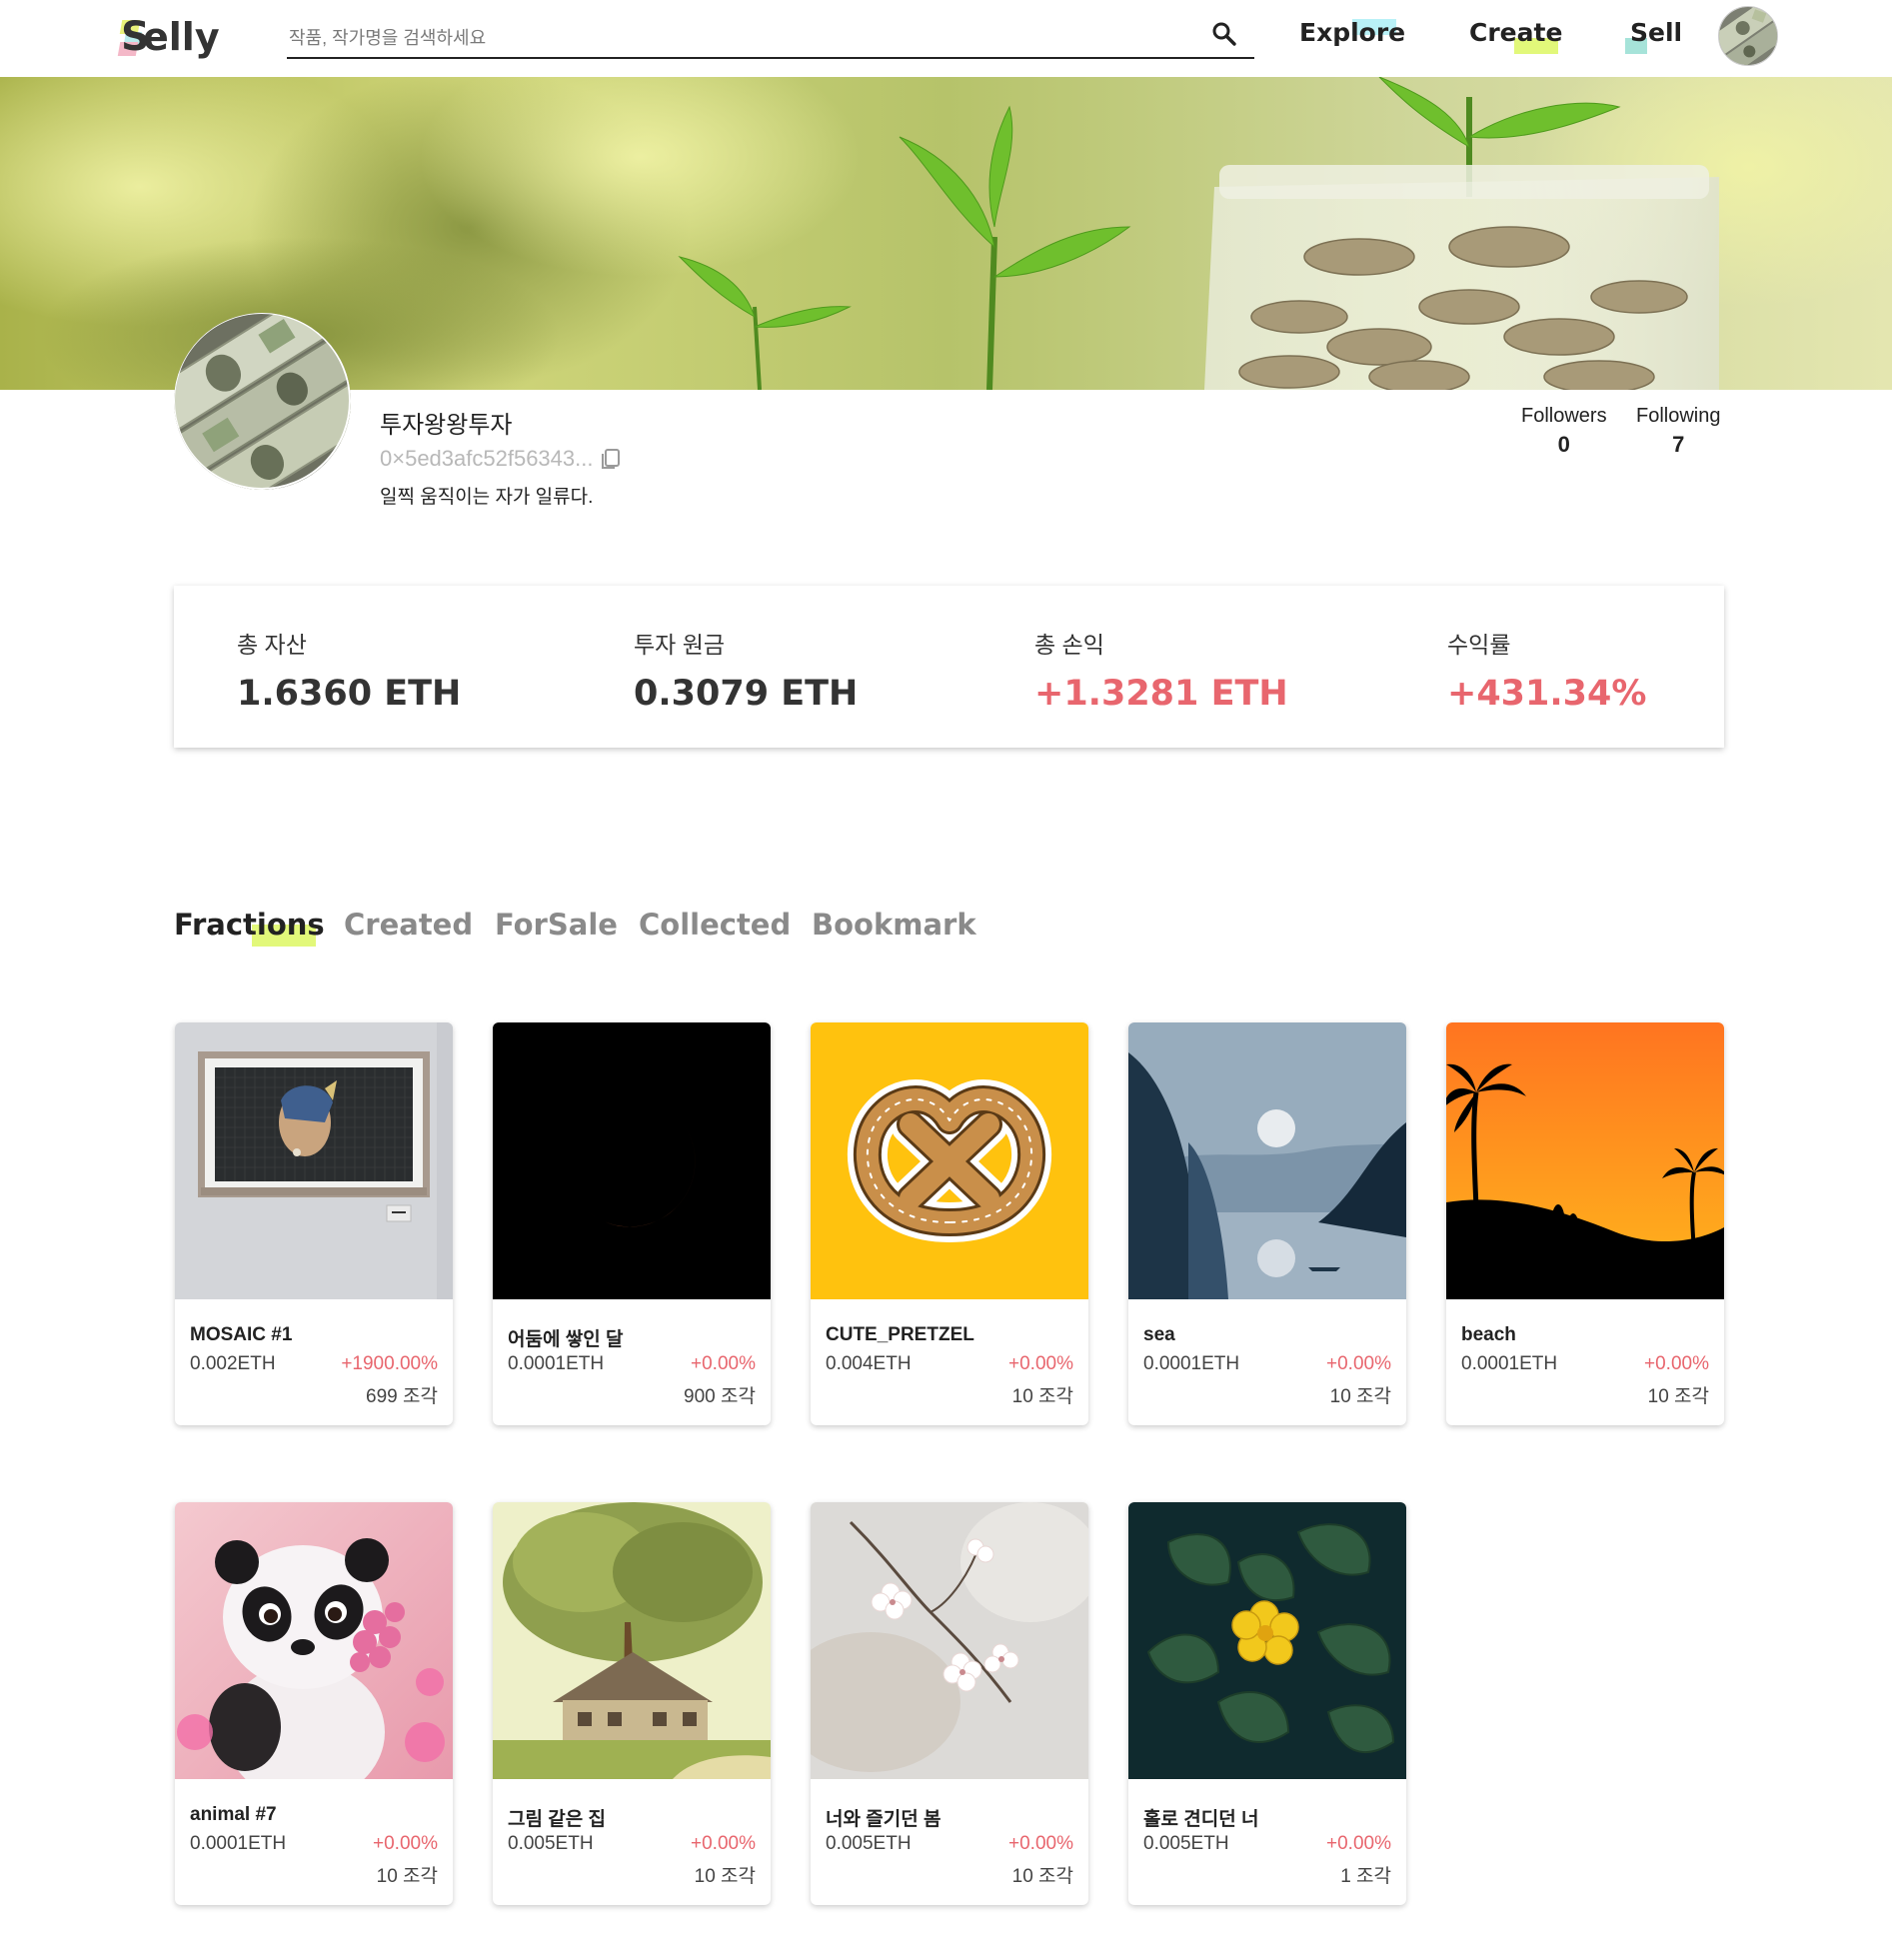  Describe the element at coordinates (1224, 34) in the screenshot. I see `search-icon` at that location.